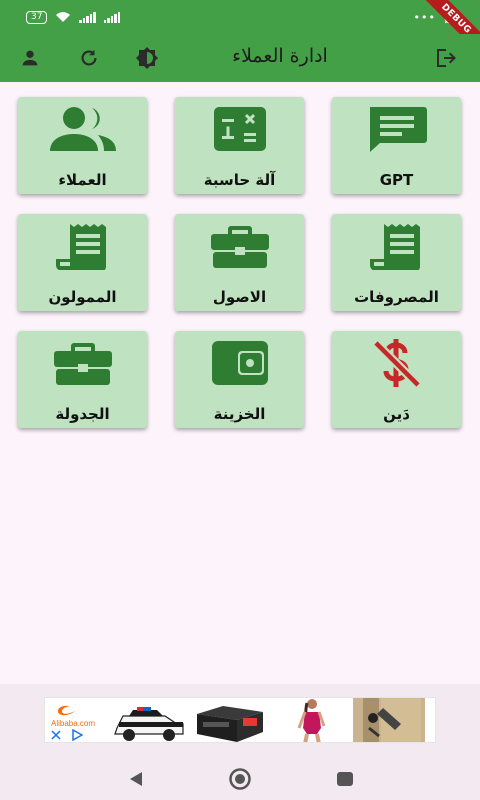 The image size is (480, 800). I want to click on logout-icon, so click(446, 58).